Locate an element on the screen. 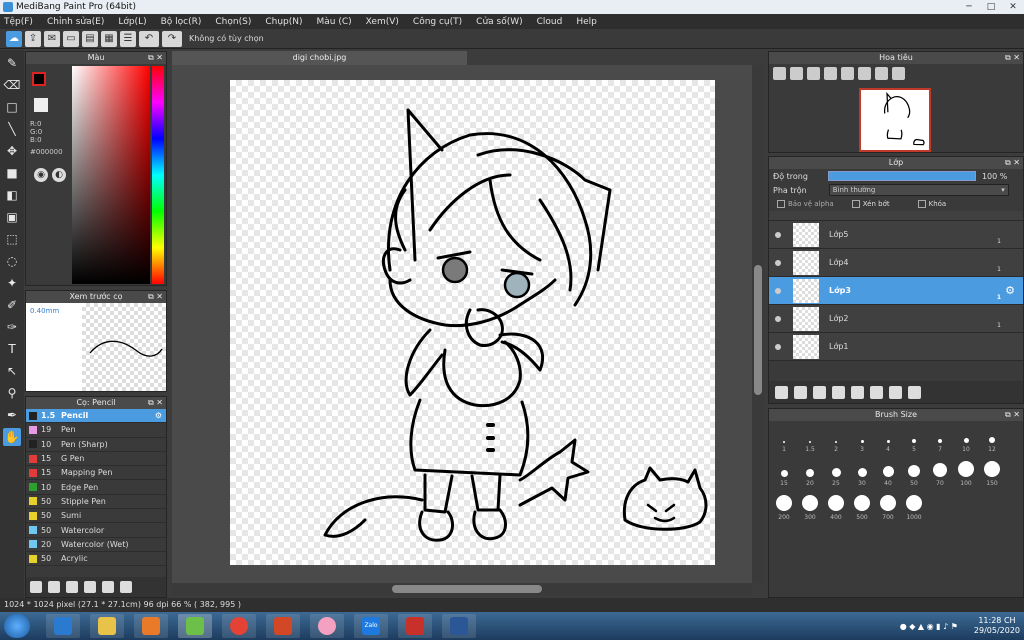 This screenshot has height=640, width=1024. close-button: ✕ is located at coordinates (1013, 7).